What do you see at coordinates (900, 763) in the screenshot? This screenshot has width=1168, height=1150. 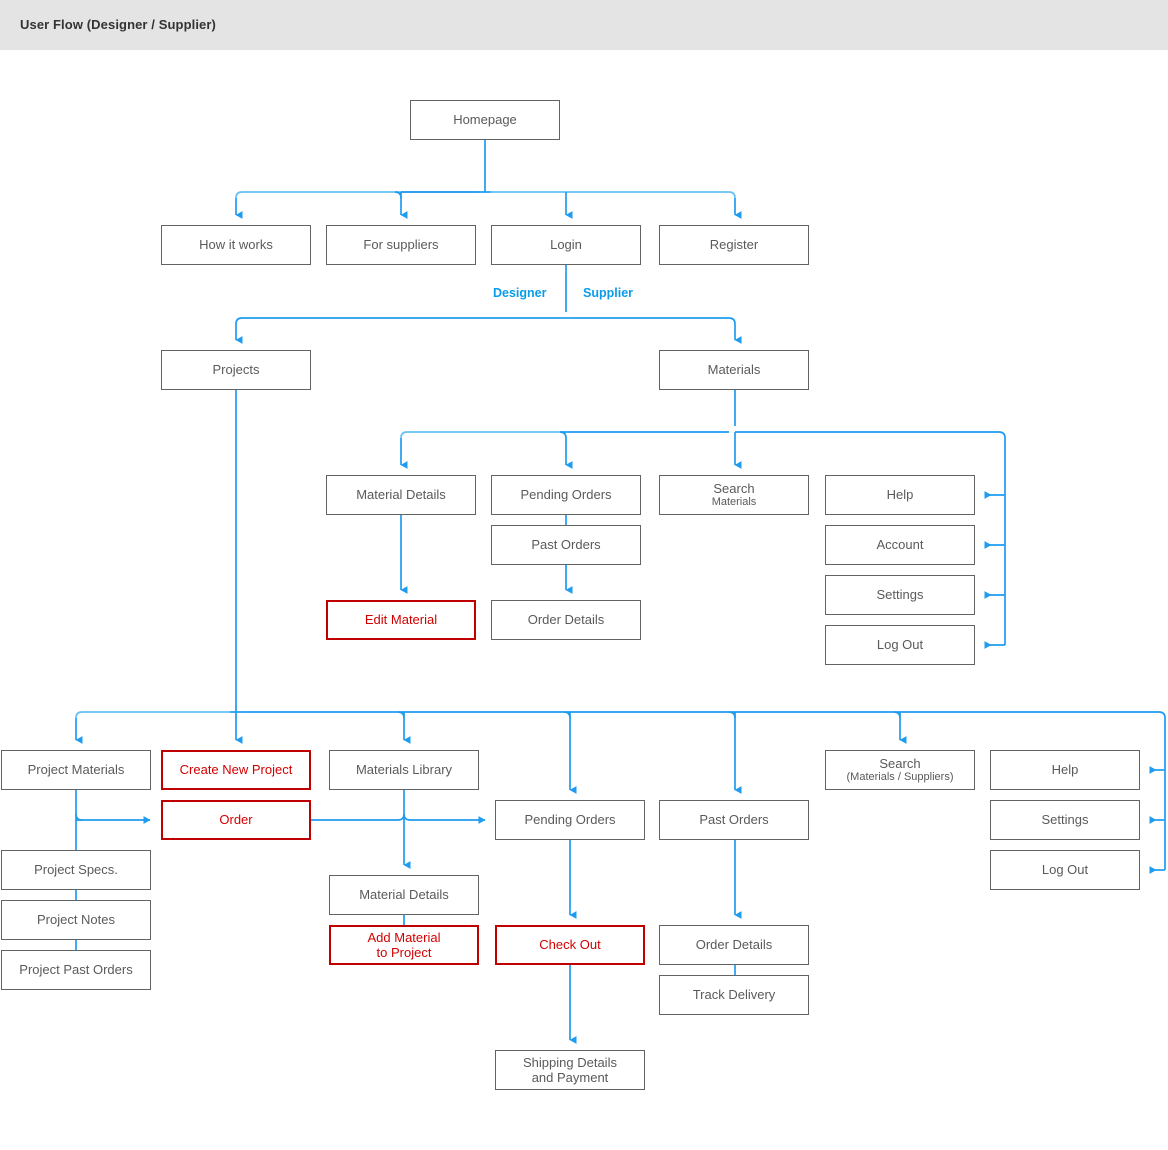 I see `flow-node-label-primary: Search` at bounding box center [900, 763].